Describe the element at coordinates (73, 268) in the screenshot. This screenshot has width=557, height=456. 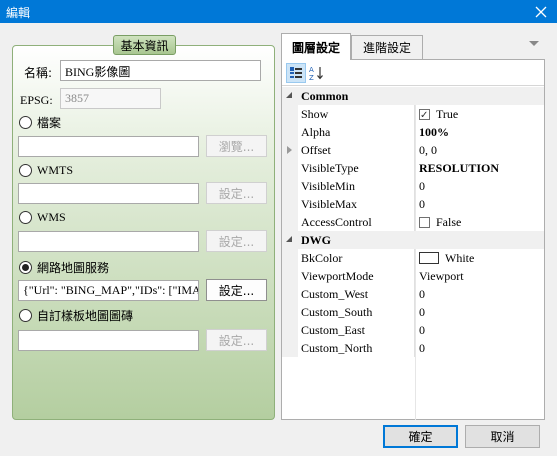
I see `radio-web-map-service-label: 網路地圖服務` at that location.